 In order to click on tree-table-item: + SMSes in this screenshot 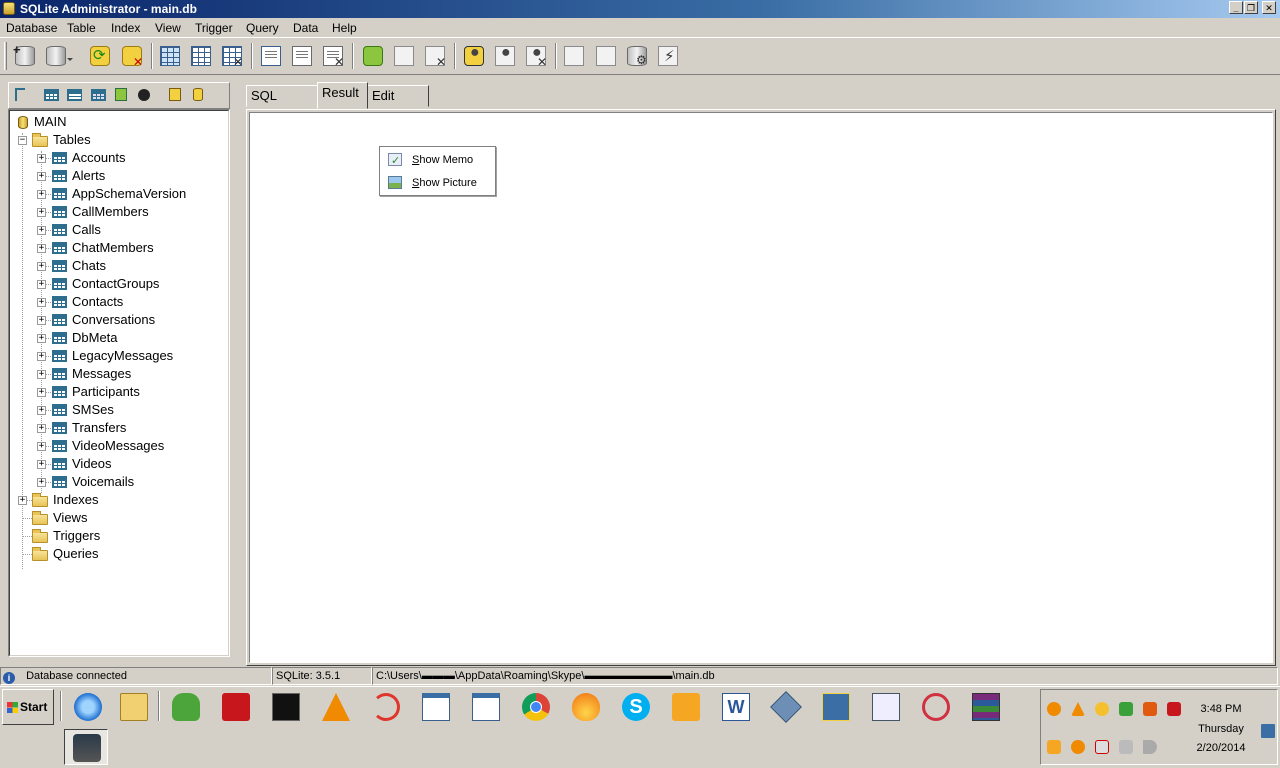, I will do `click(115, 410)`.